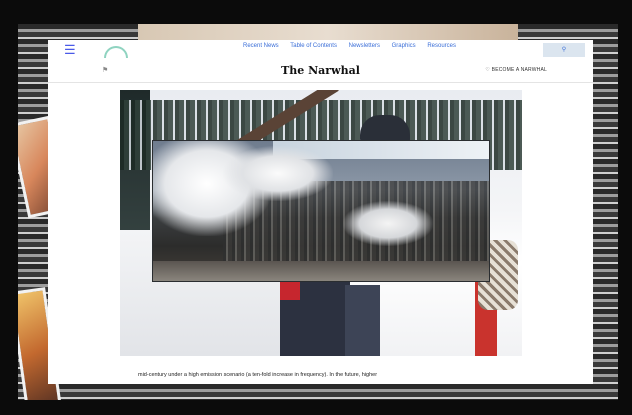 The image size is (632, 415). What do you see at coordinates (364, 46) in the screenshot?
I see `nav-link-newsletters: Newsletters` at bounding box center [364, 46].